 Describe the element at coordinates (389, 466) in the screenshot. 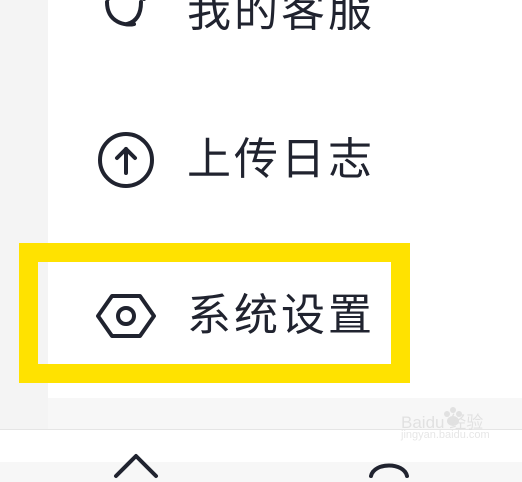

I see `profile-icon` at that location.